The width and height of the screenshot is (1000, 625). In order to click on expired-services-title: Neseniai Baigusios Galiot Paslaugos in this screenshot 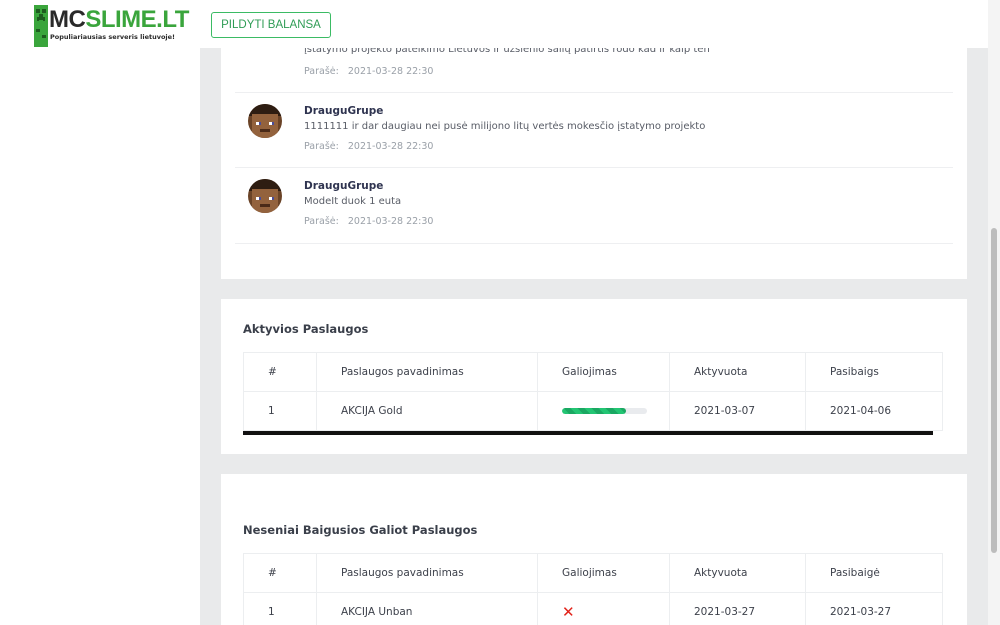, I will do `click(360, 530)`.